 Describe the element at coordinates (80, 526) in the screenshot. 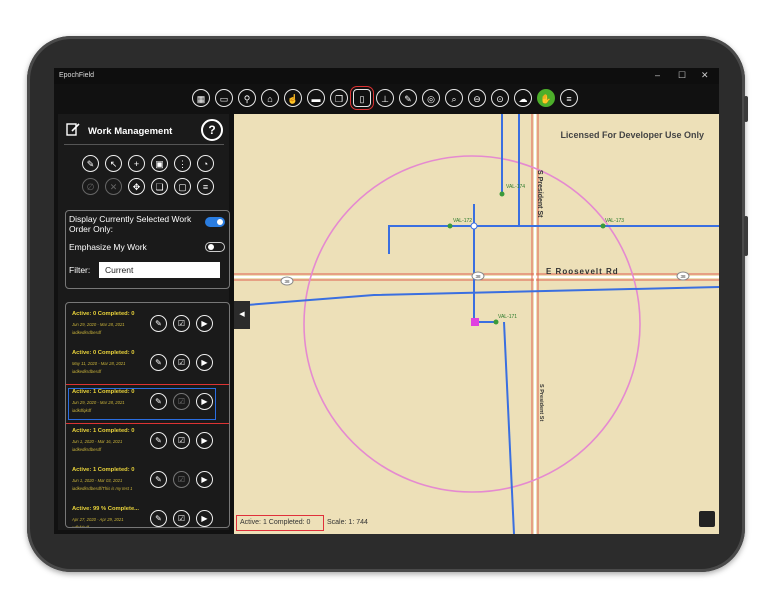

I see `work-order-owner: xdfsfdsdf` at that location.